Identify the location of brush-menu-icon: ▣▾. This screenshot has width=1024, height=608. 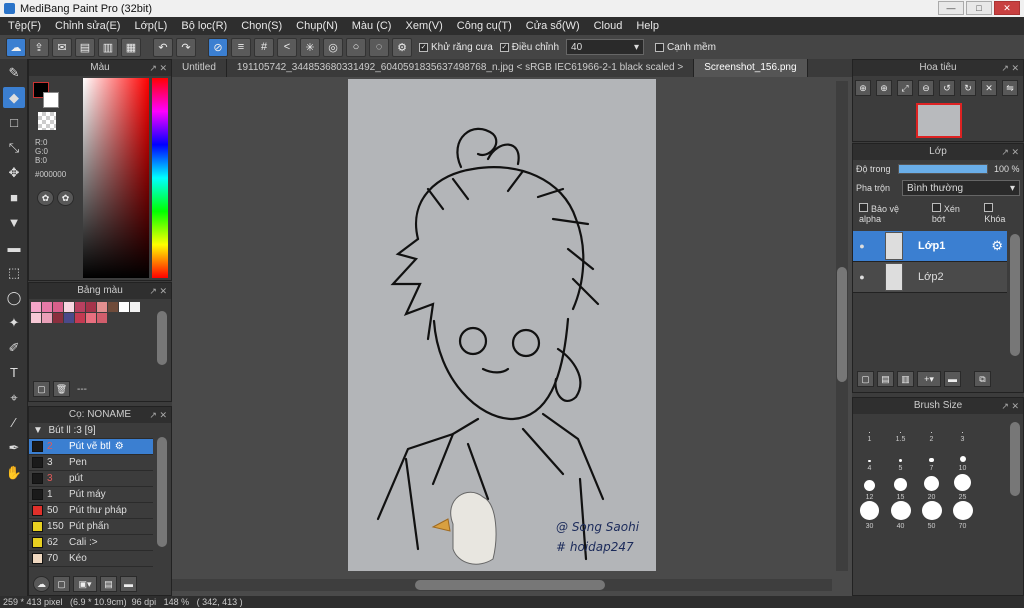
(85, 584).